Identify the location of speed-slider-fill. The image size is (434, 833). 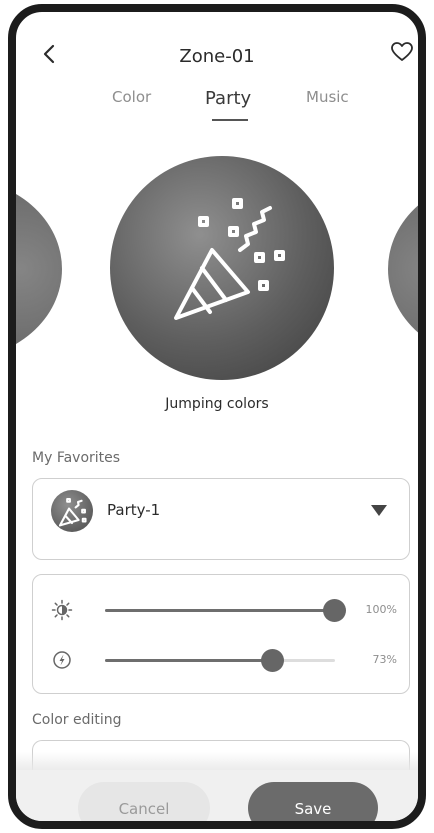
(189, 660).